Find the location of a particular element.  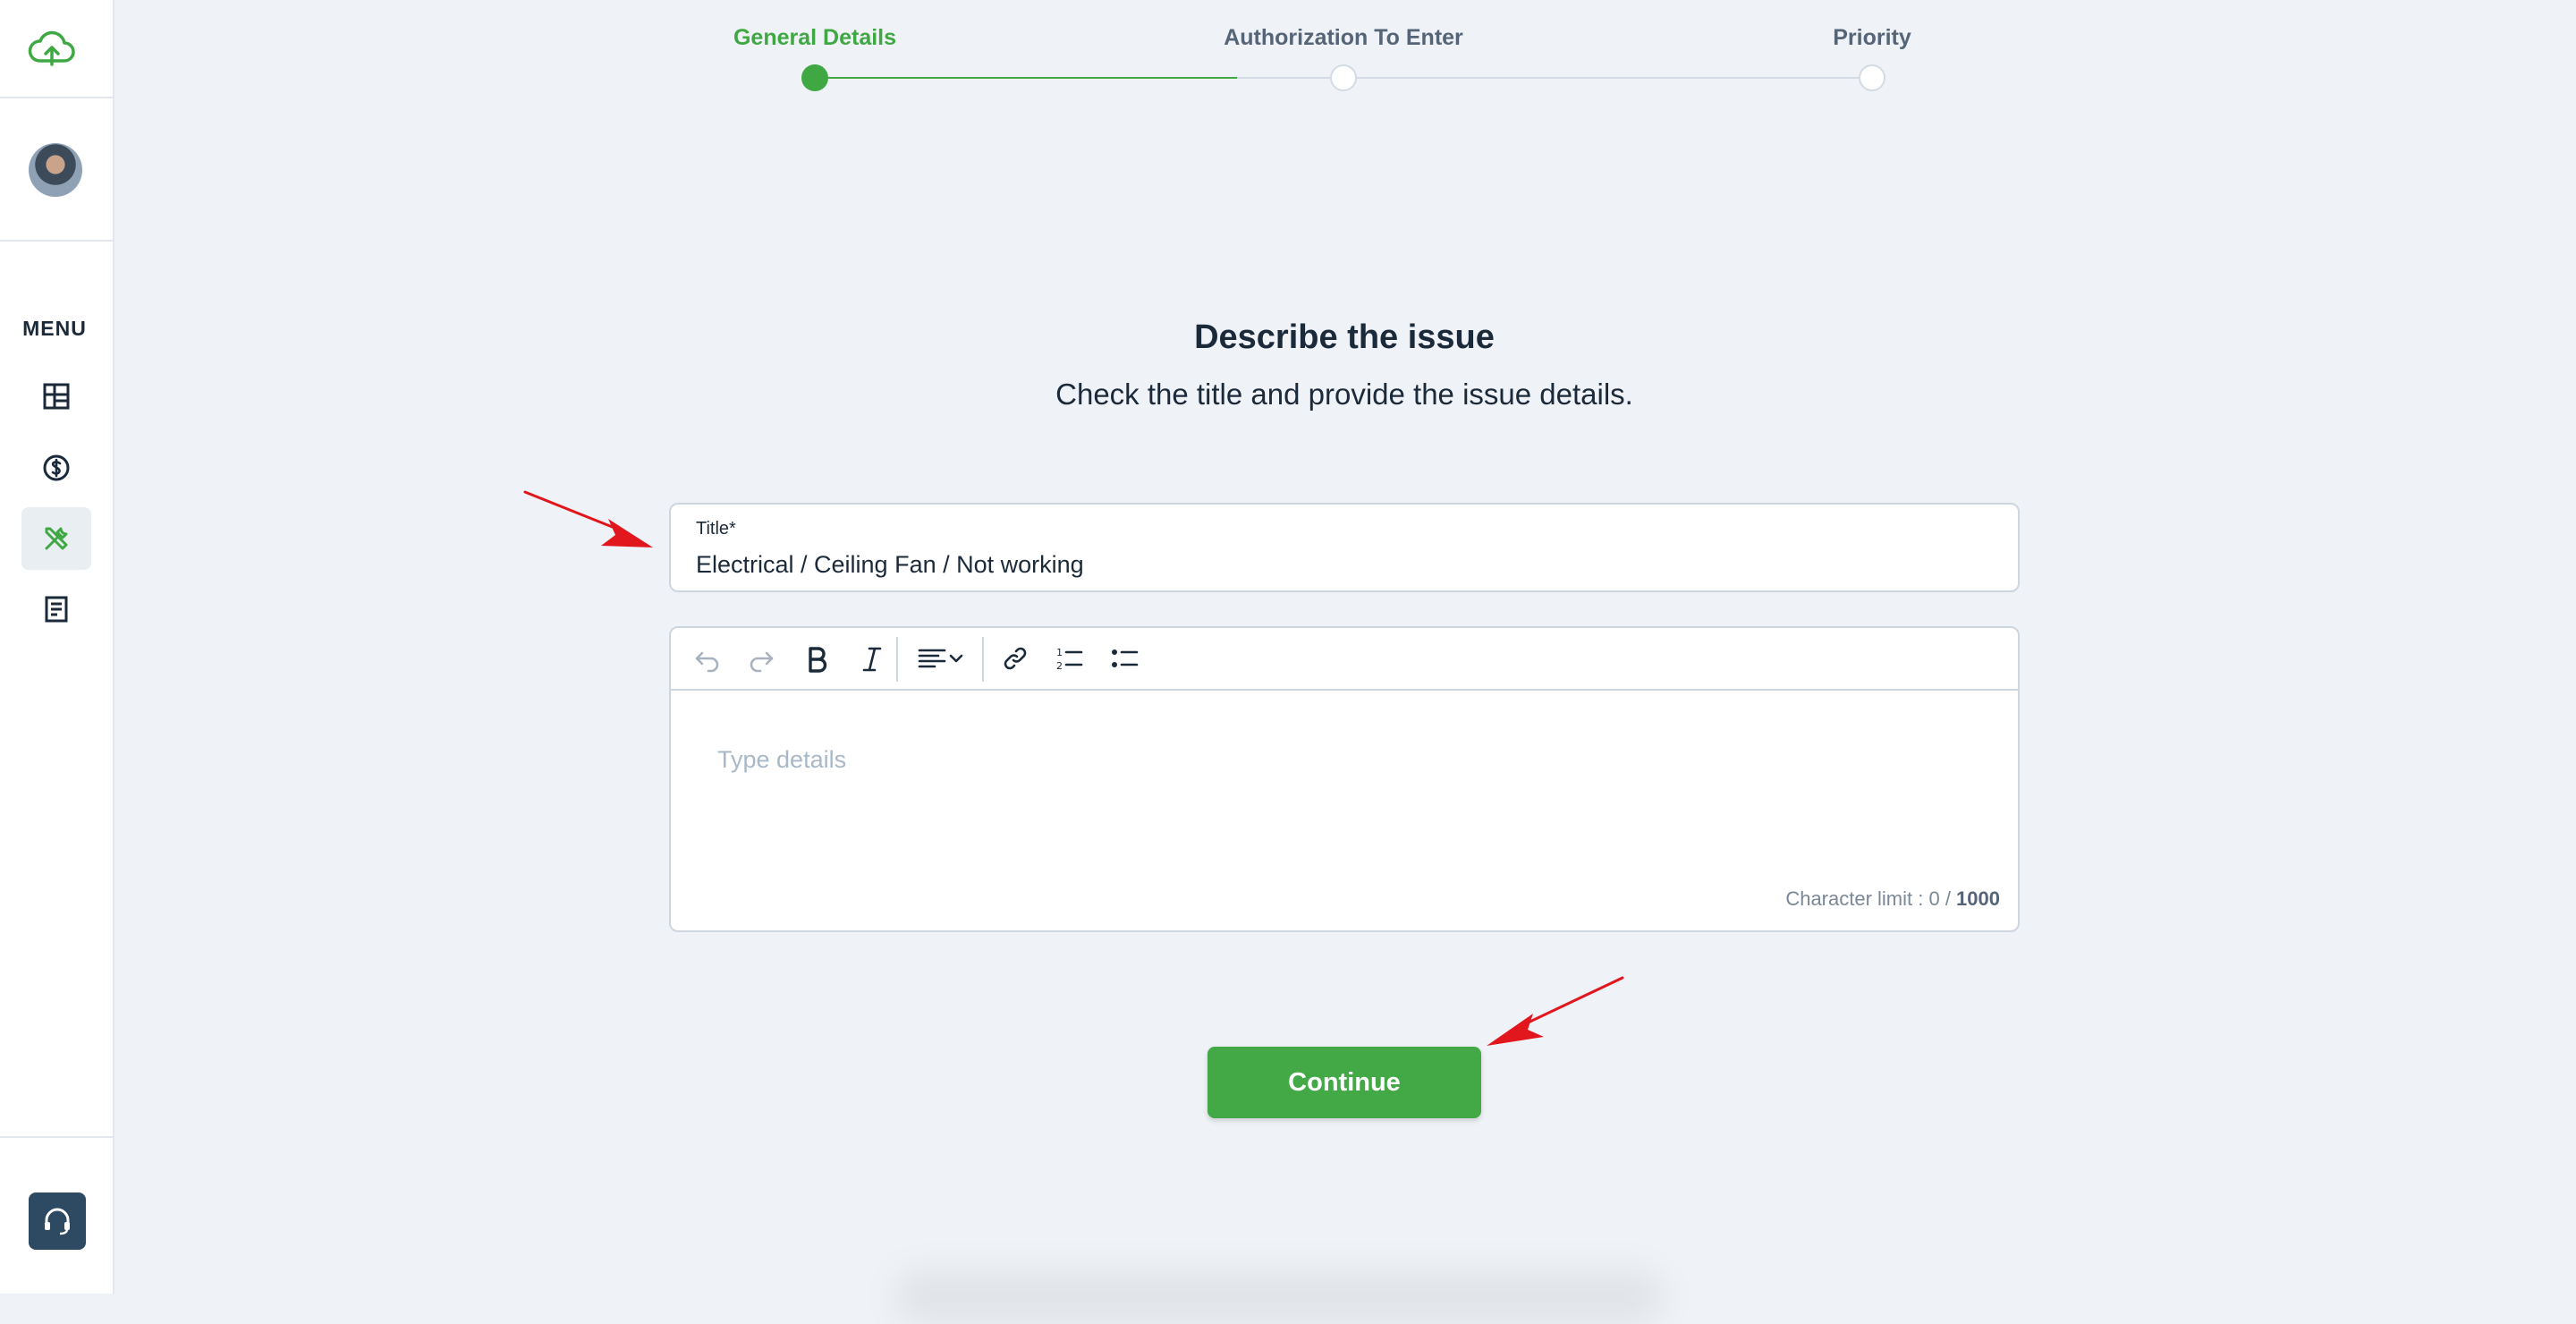

character-limit: Character limit : 0 / 1000 is located at coordinates (1892, 899).